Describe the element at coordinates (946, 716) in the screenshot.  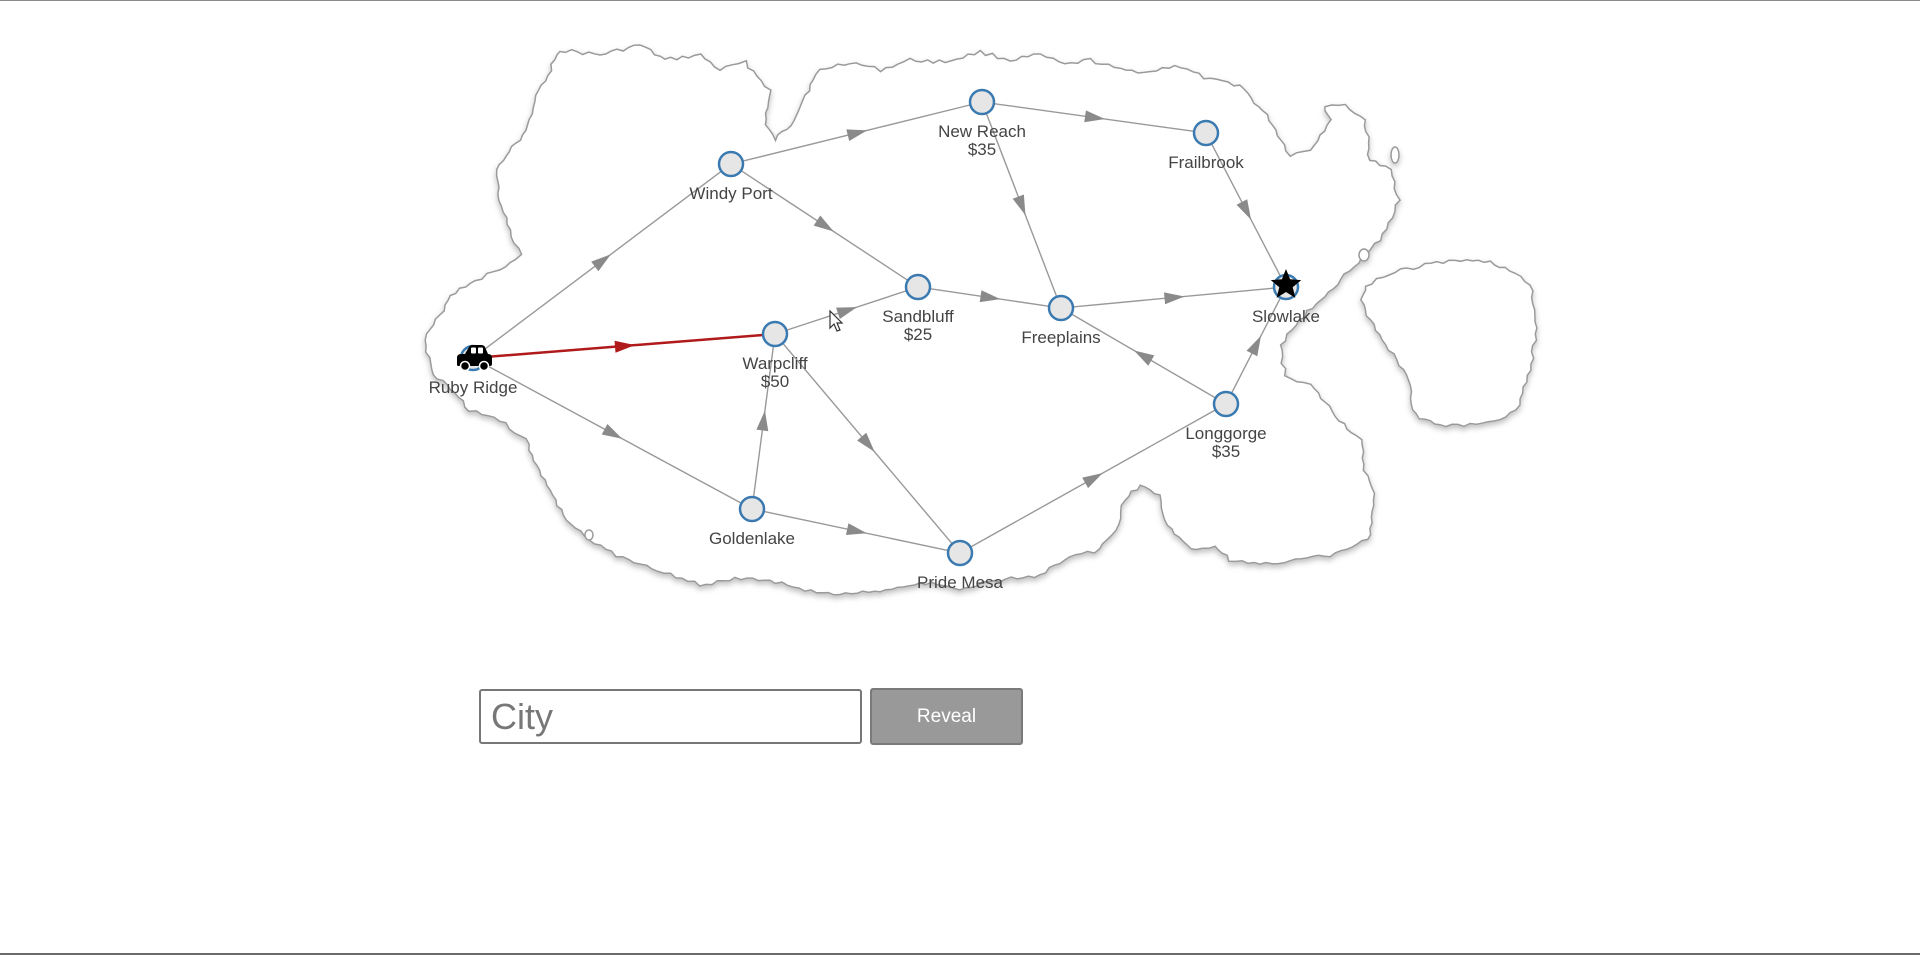
I see `reveal-button: Reveal` at that location.